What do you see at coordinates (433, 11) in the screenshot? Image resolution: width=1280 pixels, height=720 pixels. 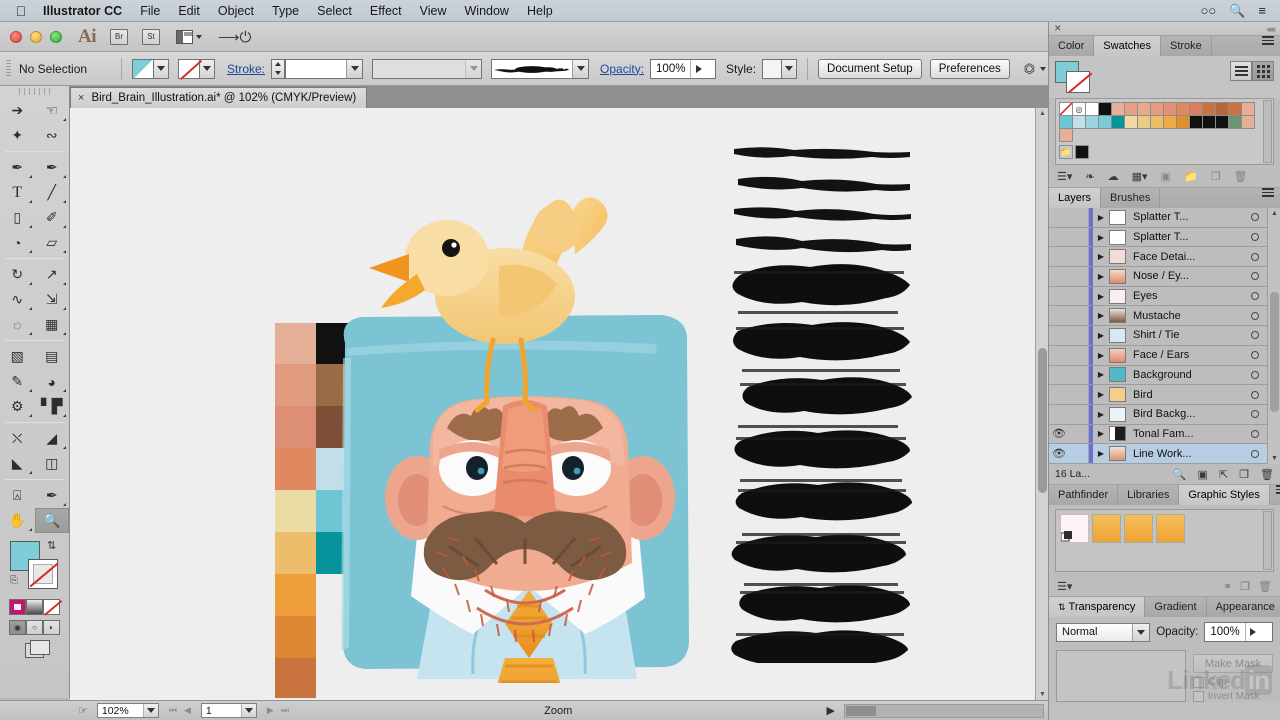 I see `menu-view: View` at bounding box center [433, 11].